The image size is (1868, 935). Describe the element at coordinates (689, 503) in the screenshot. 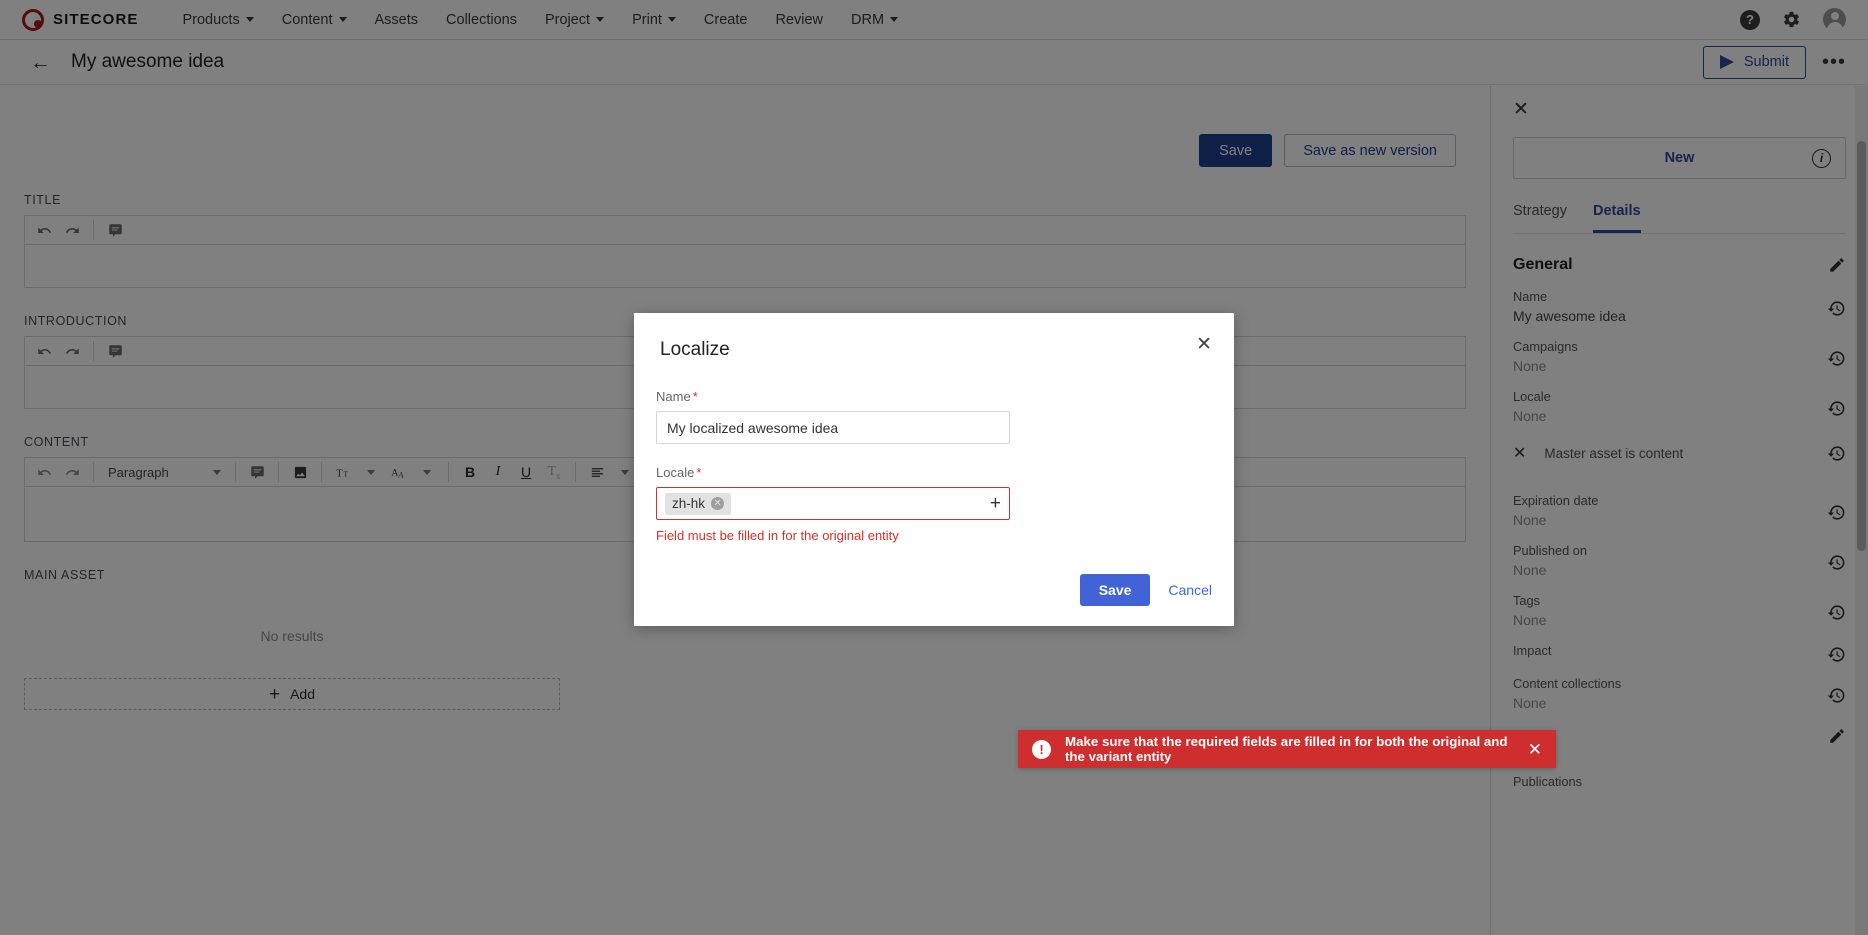

I see `locale-chip-label: zh-hk` at that location.